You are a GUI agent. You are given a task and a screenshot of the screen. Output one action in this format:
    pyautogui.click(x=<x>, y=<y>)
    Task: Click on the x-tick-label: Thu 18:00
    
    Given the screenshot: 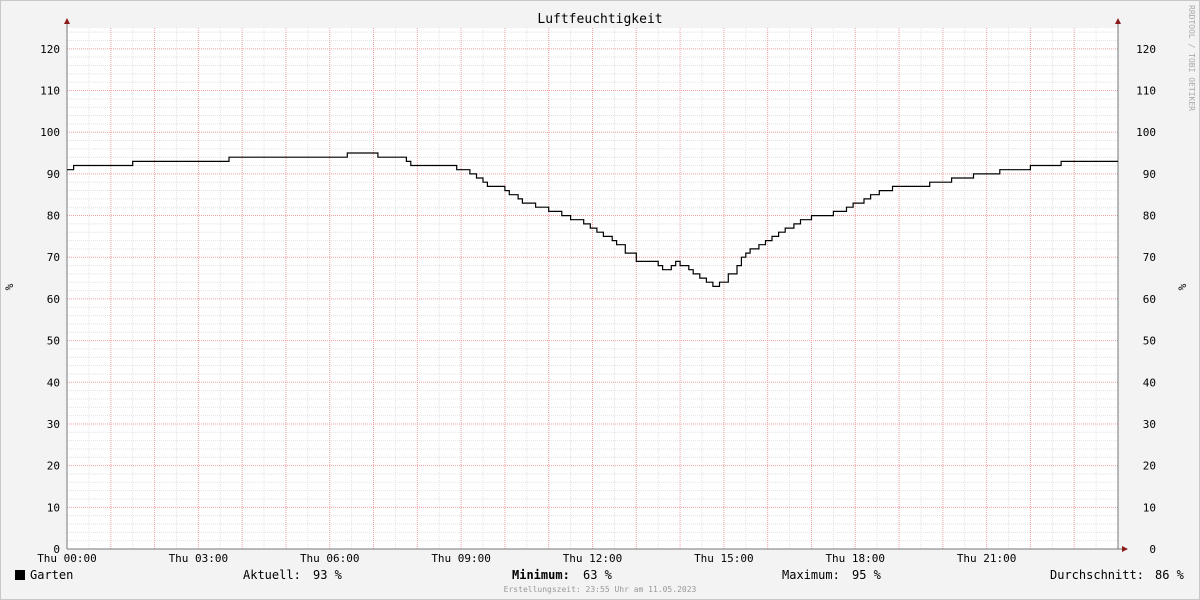 What is the action you would take?
    pyautogui.click(x=855, y=558)
    